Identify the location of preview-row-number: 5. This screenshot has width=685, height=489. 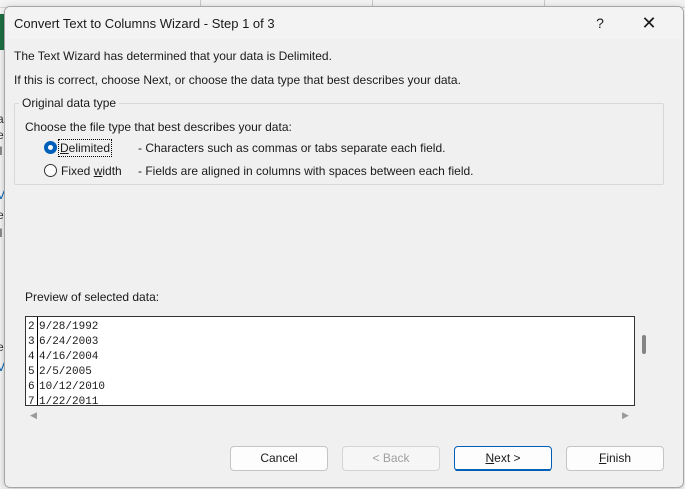
(31, 372).